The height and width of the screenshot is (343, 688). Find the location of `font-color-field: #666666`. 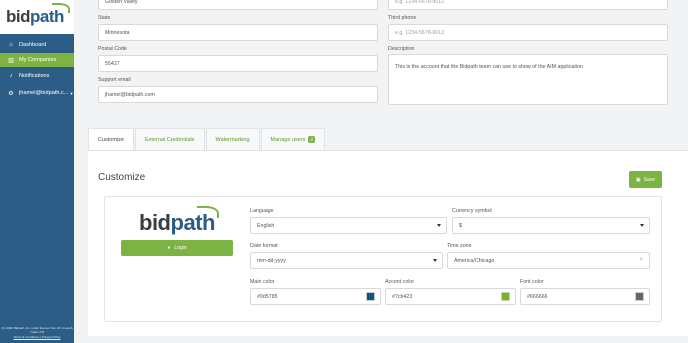

font-color-field: #666666 is located at coordinates (585, 296).